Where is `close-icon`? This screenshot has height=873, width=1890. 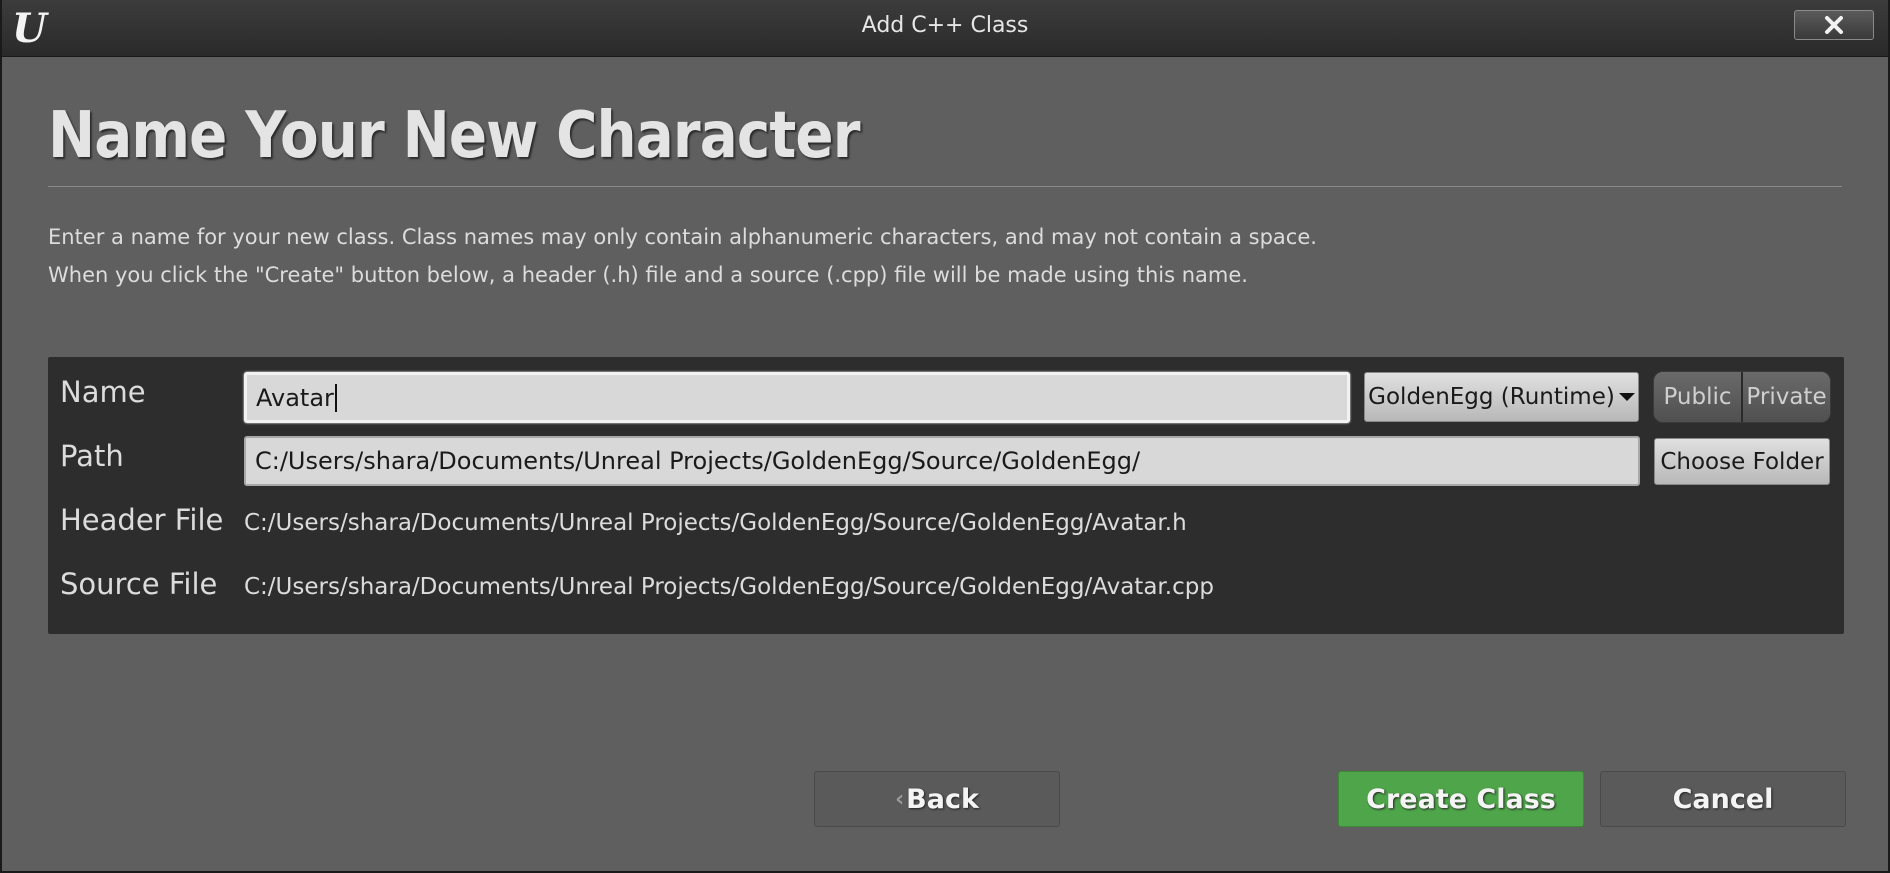 close-icon is located at coordinates (1834, 25).